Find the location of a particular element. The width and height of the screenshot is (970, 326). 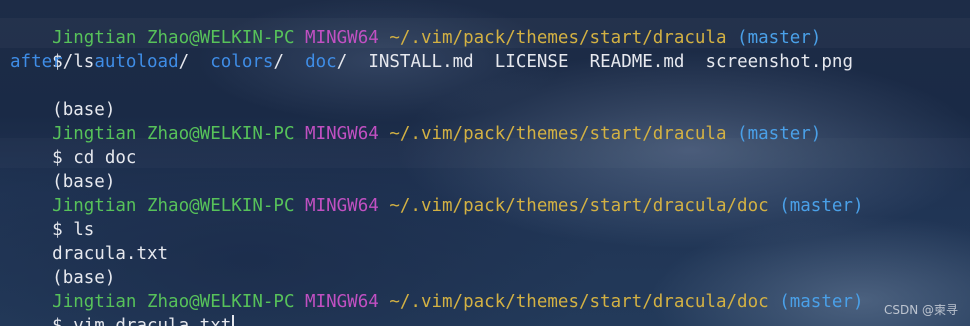

file-entry: INSTALL.md is located at coordinates (421, 62).